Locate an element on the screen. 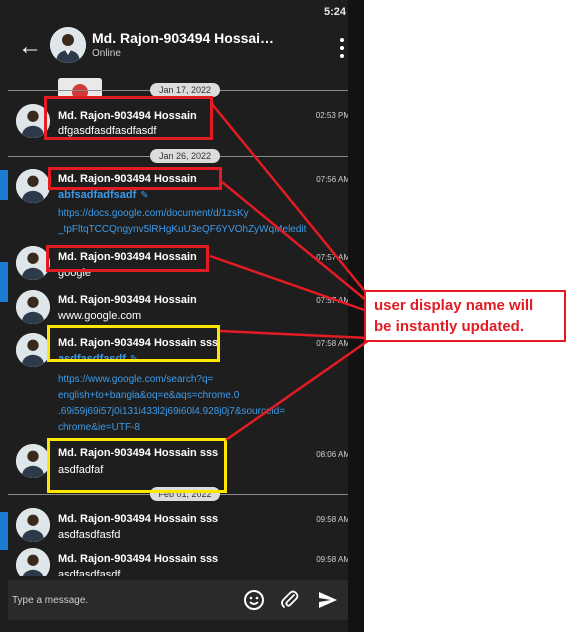 The height and width of the screenshot is (632, 566). header-avatar is located at coordinates (68, 45).